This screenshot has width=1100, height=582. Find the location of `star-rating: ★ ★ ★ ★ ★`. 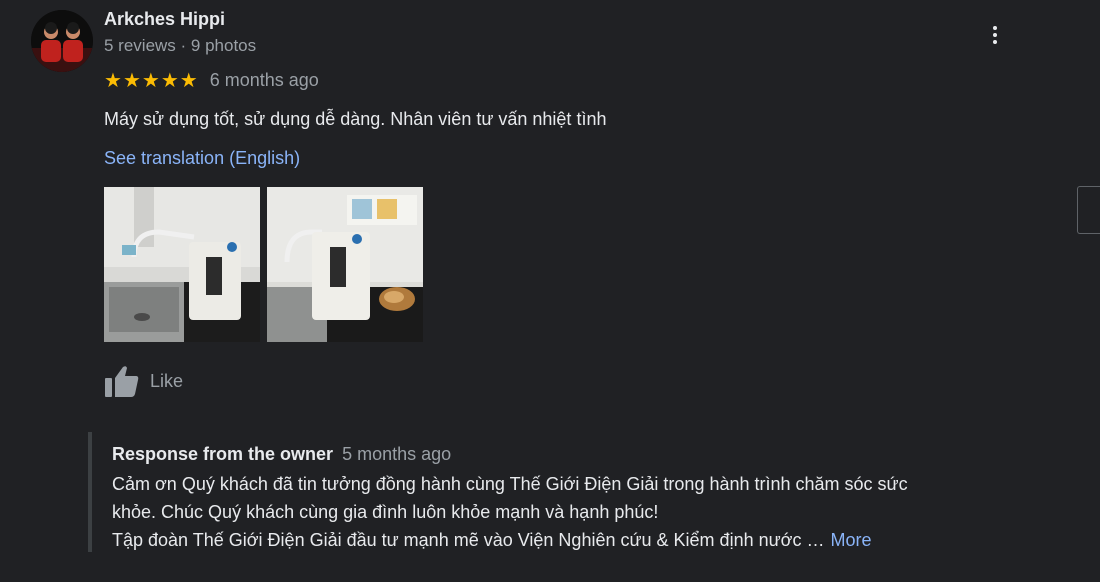

star-rating: ★ ★ ★ ★ ★ is located at coordinates (151, 81).